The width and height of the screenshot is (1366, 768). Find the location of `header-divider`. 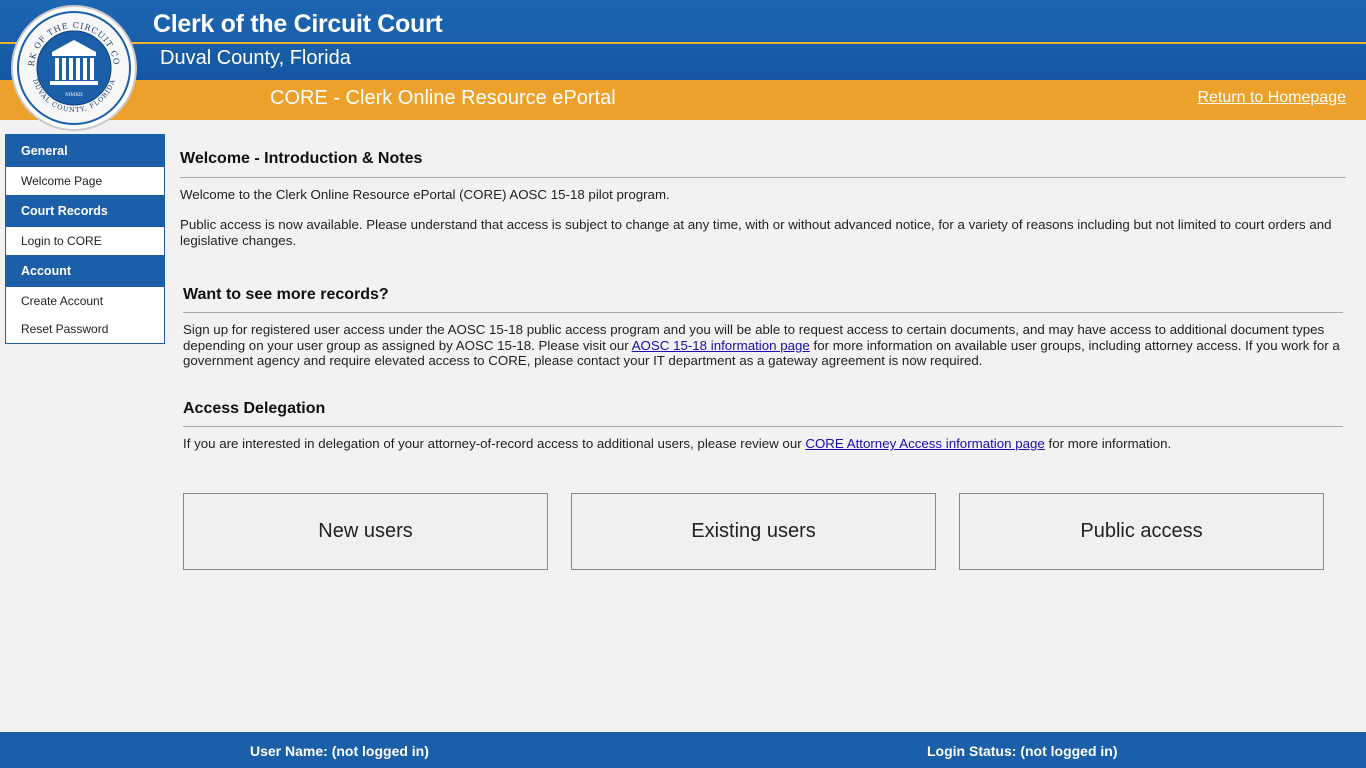

header-divider is located at coordinates (683, 43).